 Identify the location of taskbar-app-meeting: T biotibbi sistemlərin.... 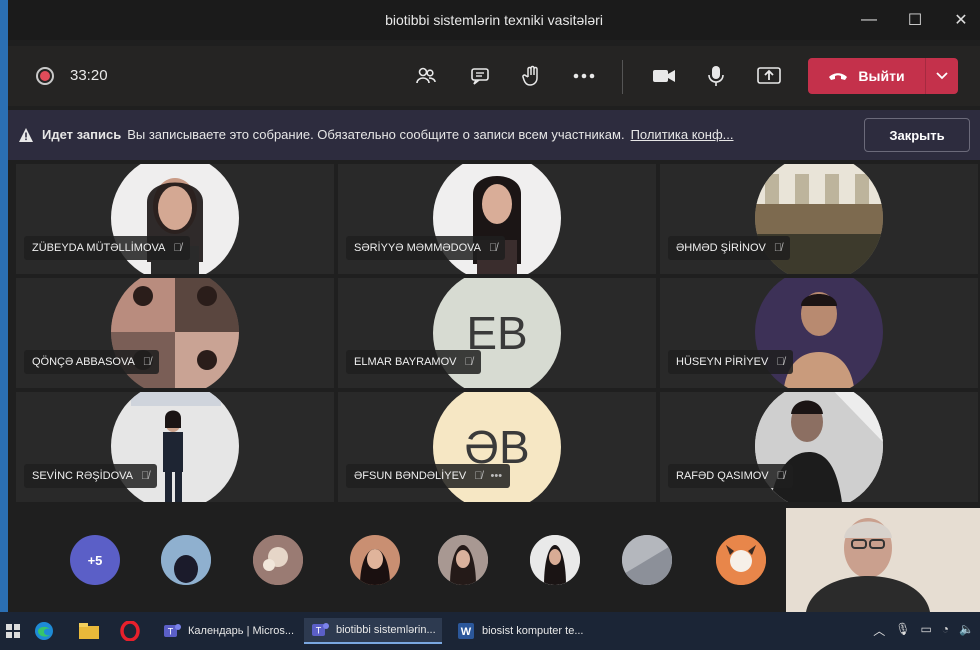
(373, 631).